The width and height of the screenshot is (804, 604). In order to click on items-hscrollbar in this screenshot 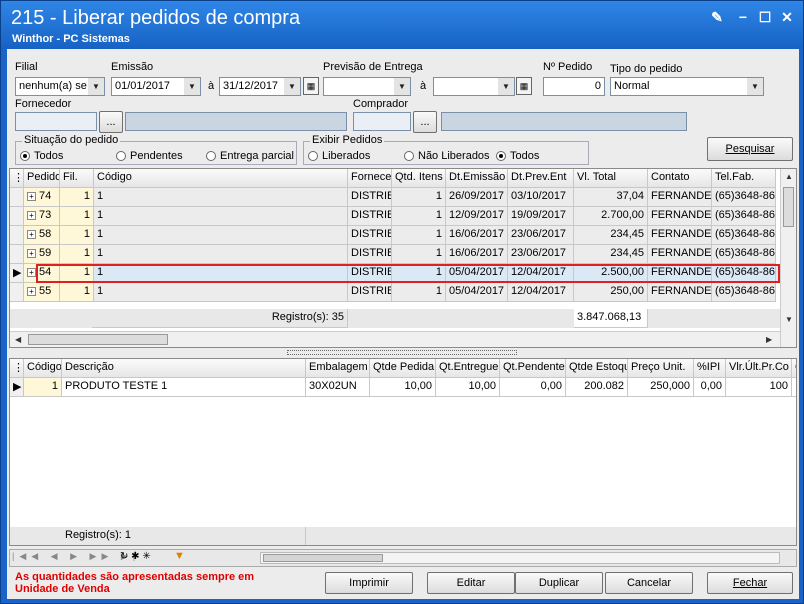, I will do `click(520, 558)`.